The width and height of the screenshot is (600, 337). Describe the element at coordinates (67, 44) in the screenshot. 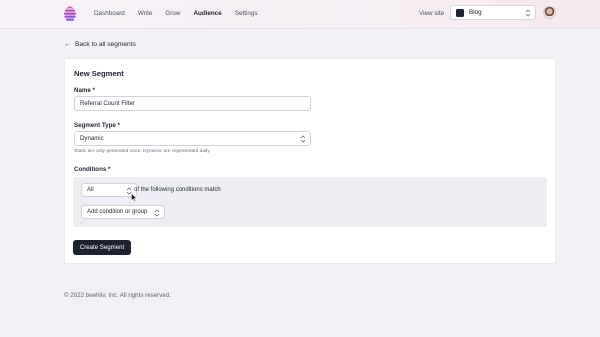

I see `arrow-left-icon: ←` at that location.